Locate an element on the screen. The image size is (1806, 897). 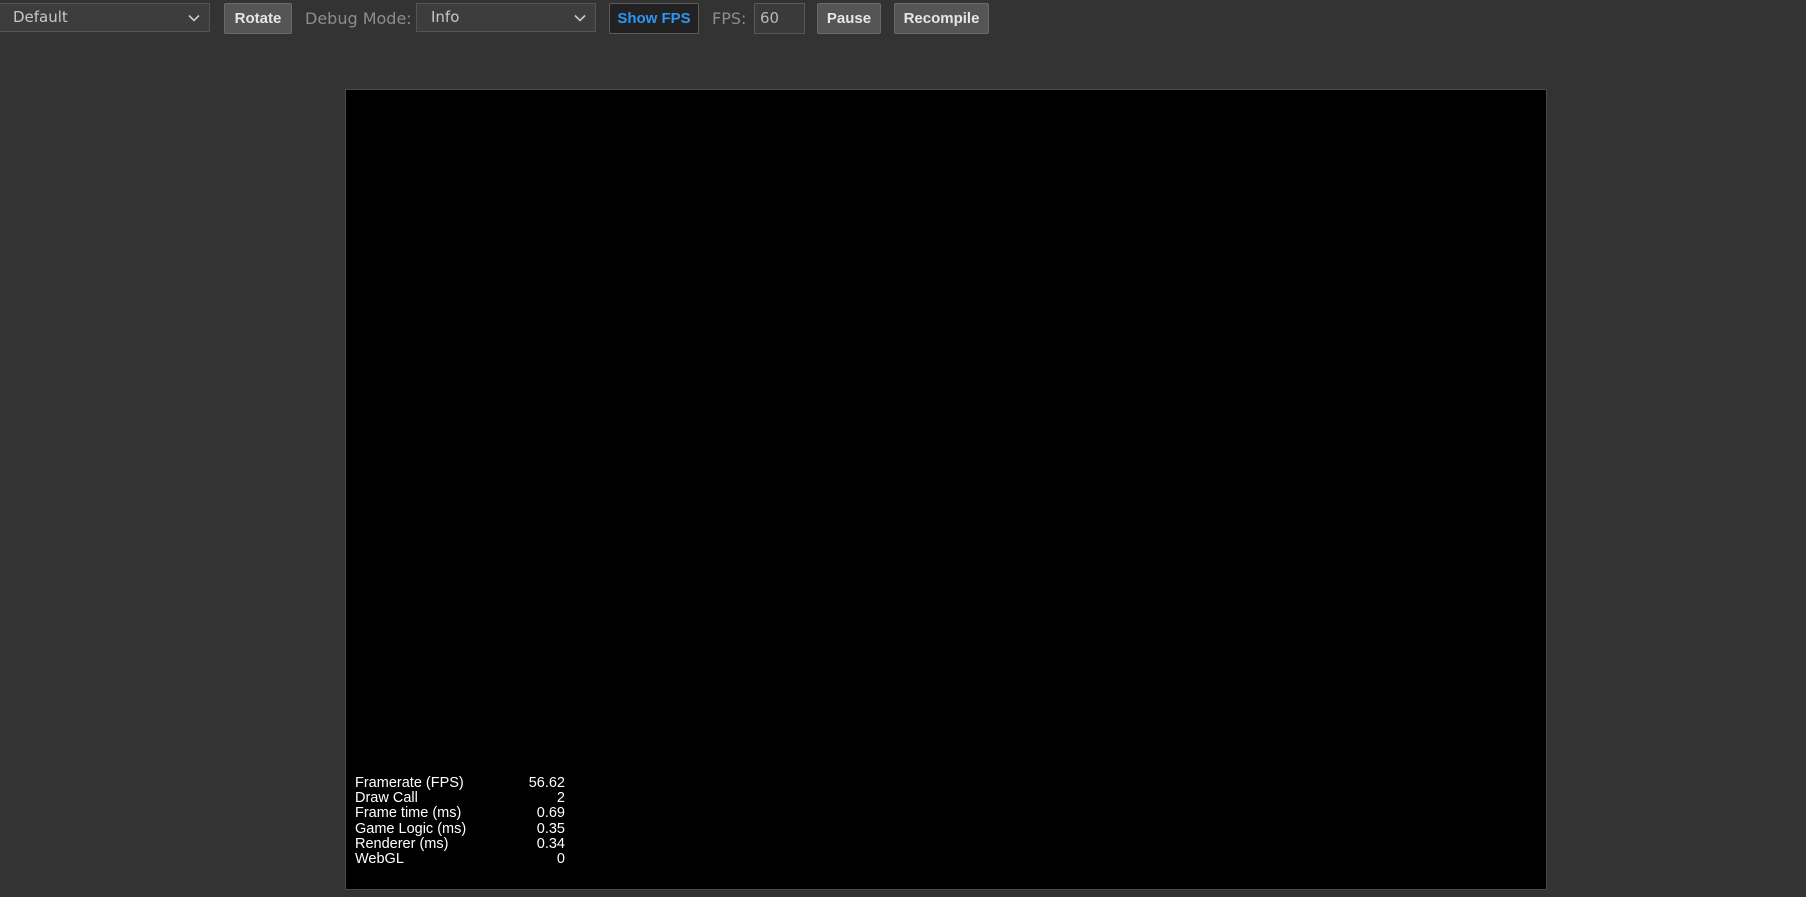
stat-value: 0.69 is located at coordinates (550, 813).